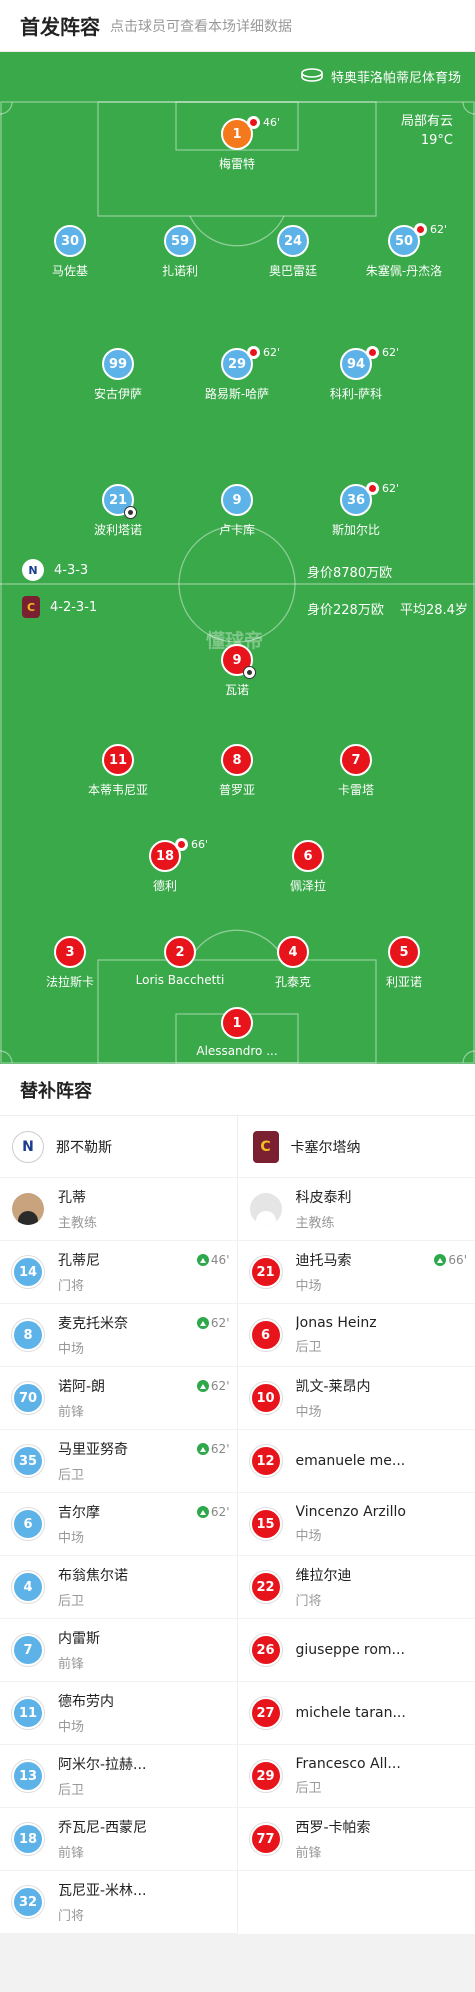  I want to click on away-player: 9瓦诺, so click(237, 671).